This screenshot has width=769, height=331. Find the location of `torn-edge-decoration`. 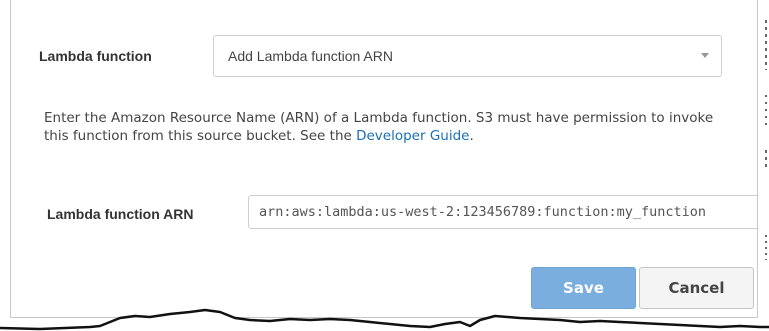

torn-edge-decoration is located at coordinates (384, 319).